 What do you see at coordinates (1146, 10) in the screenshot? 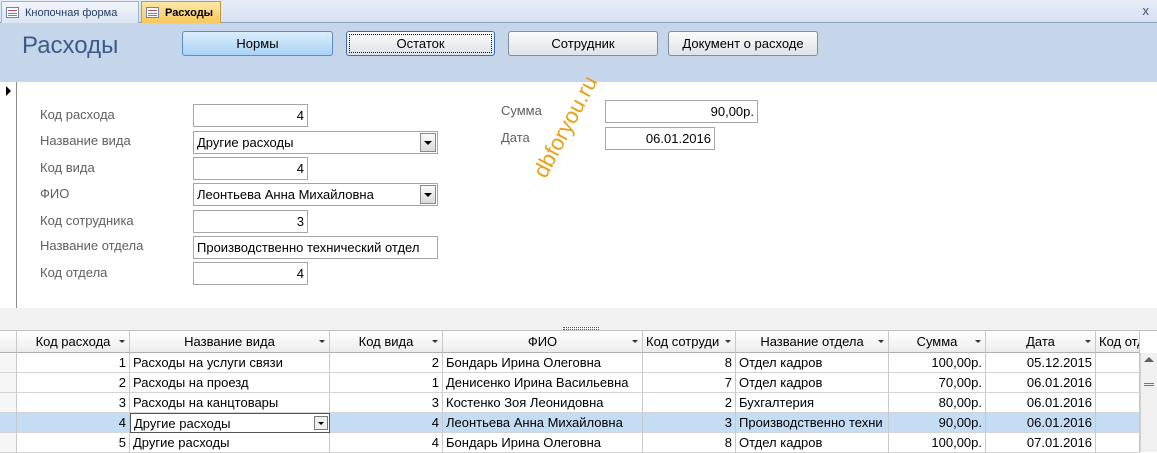
I see `close-icon: x` at bounding box center [1146, 10].